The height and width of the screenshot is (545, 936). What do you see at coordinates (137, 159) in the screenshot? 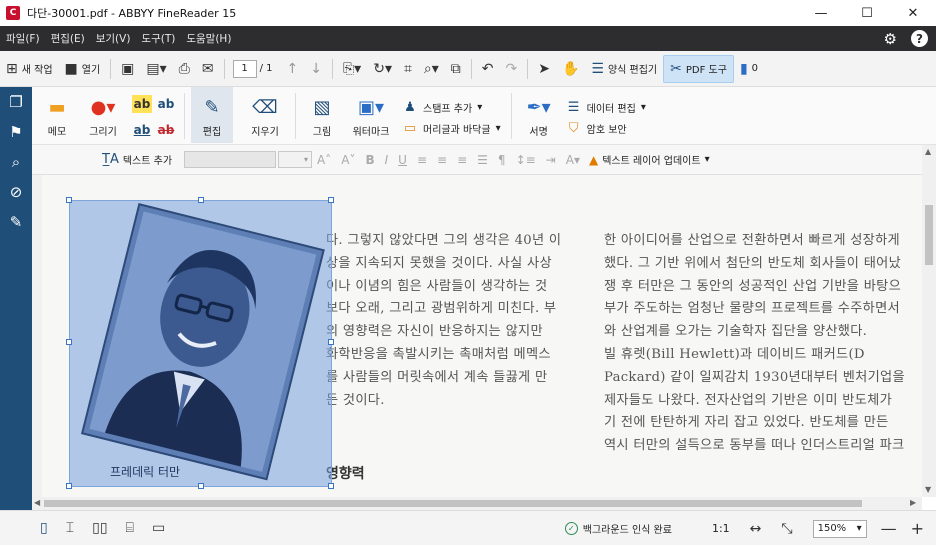
I see `add-text-button: T̲A 텍스트 추가` at bounding box center [137, 159].